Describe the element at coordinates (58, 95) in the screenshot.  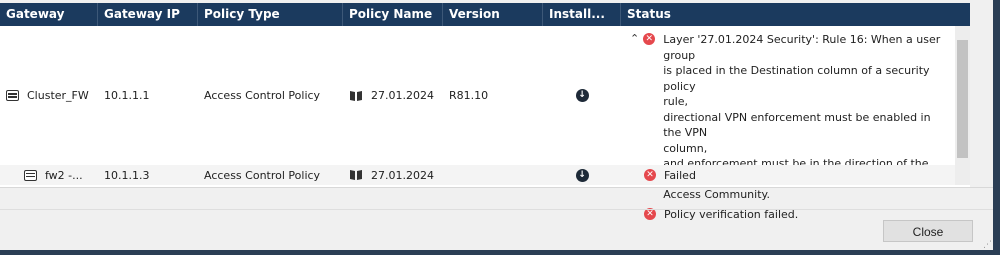
I see `gateway-name: Cluster_FW` at that location.